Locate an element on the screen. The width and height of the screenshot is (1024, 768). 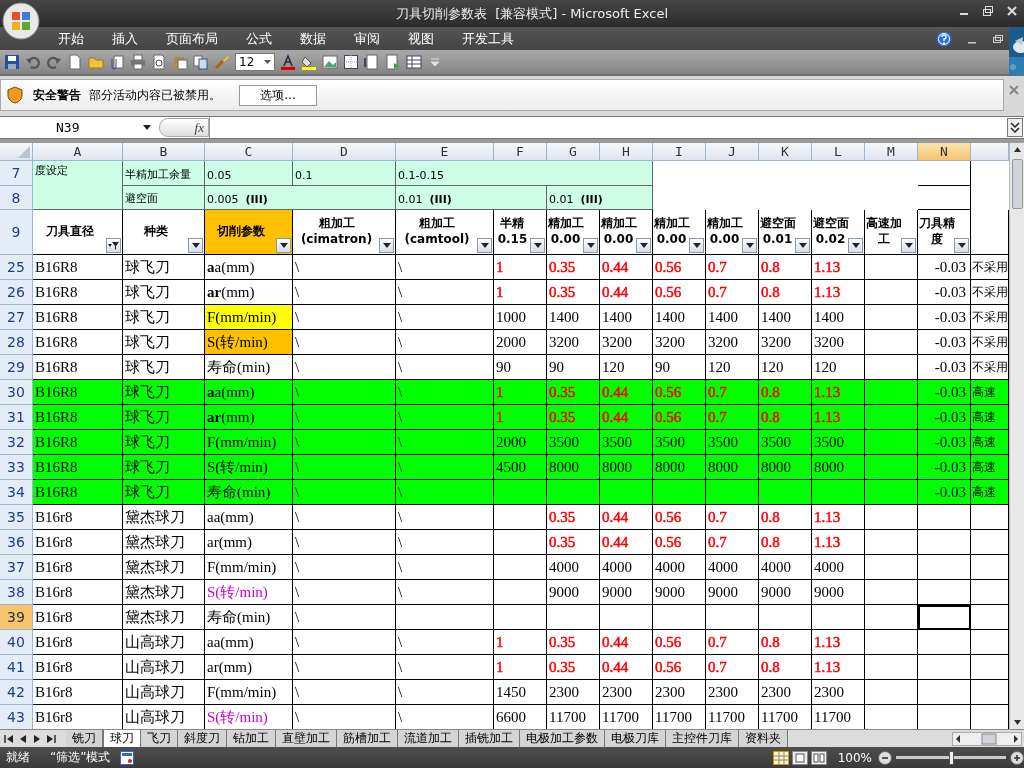
zoom-level: 100% is located at coordinates (854, 757).